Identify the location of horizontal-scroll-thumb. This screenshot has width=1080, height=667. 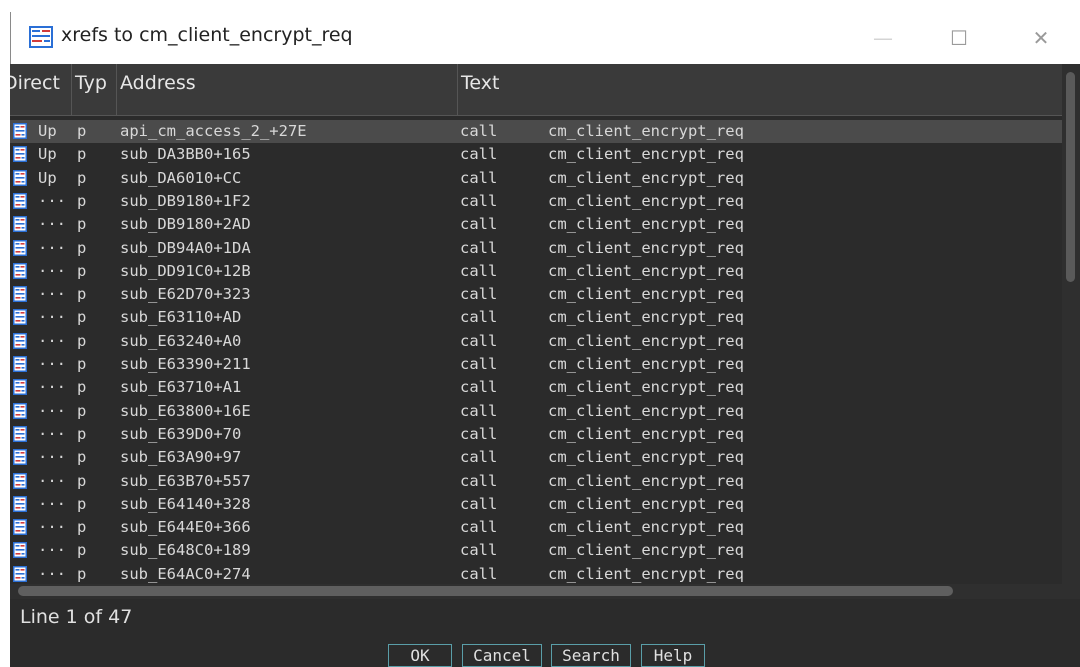
(485, 591).